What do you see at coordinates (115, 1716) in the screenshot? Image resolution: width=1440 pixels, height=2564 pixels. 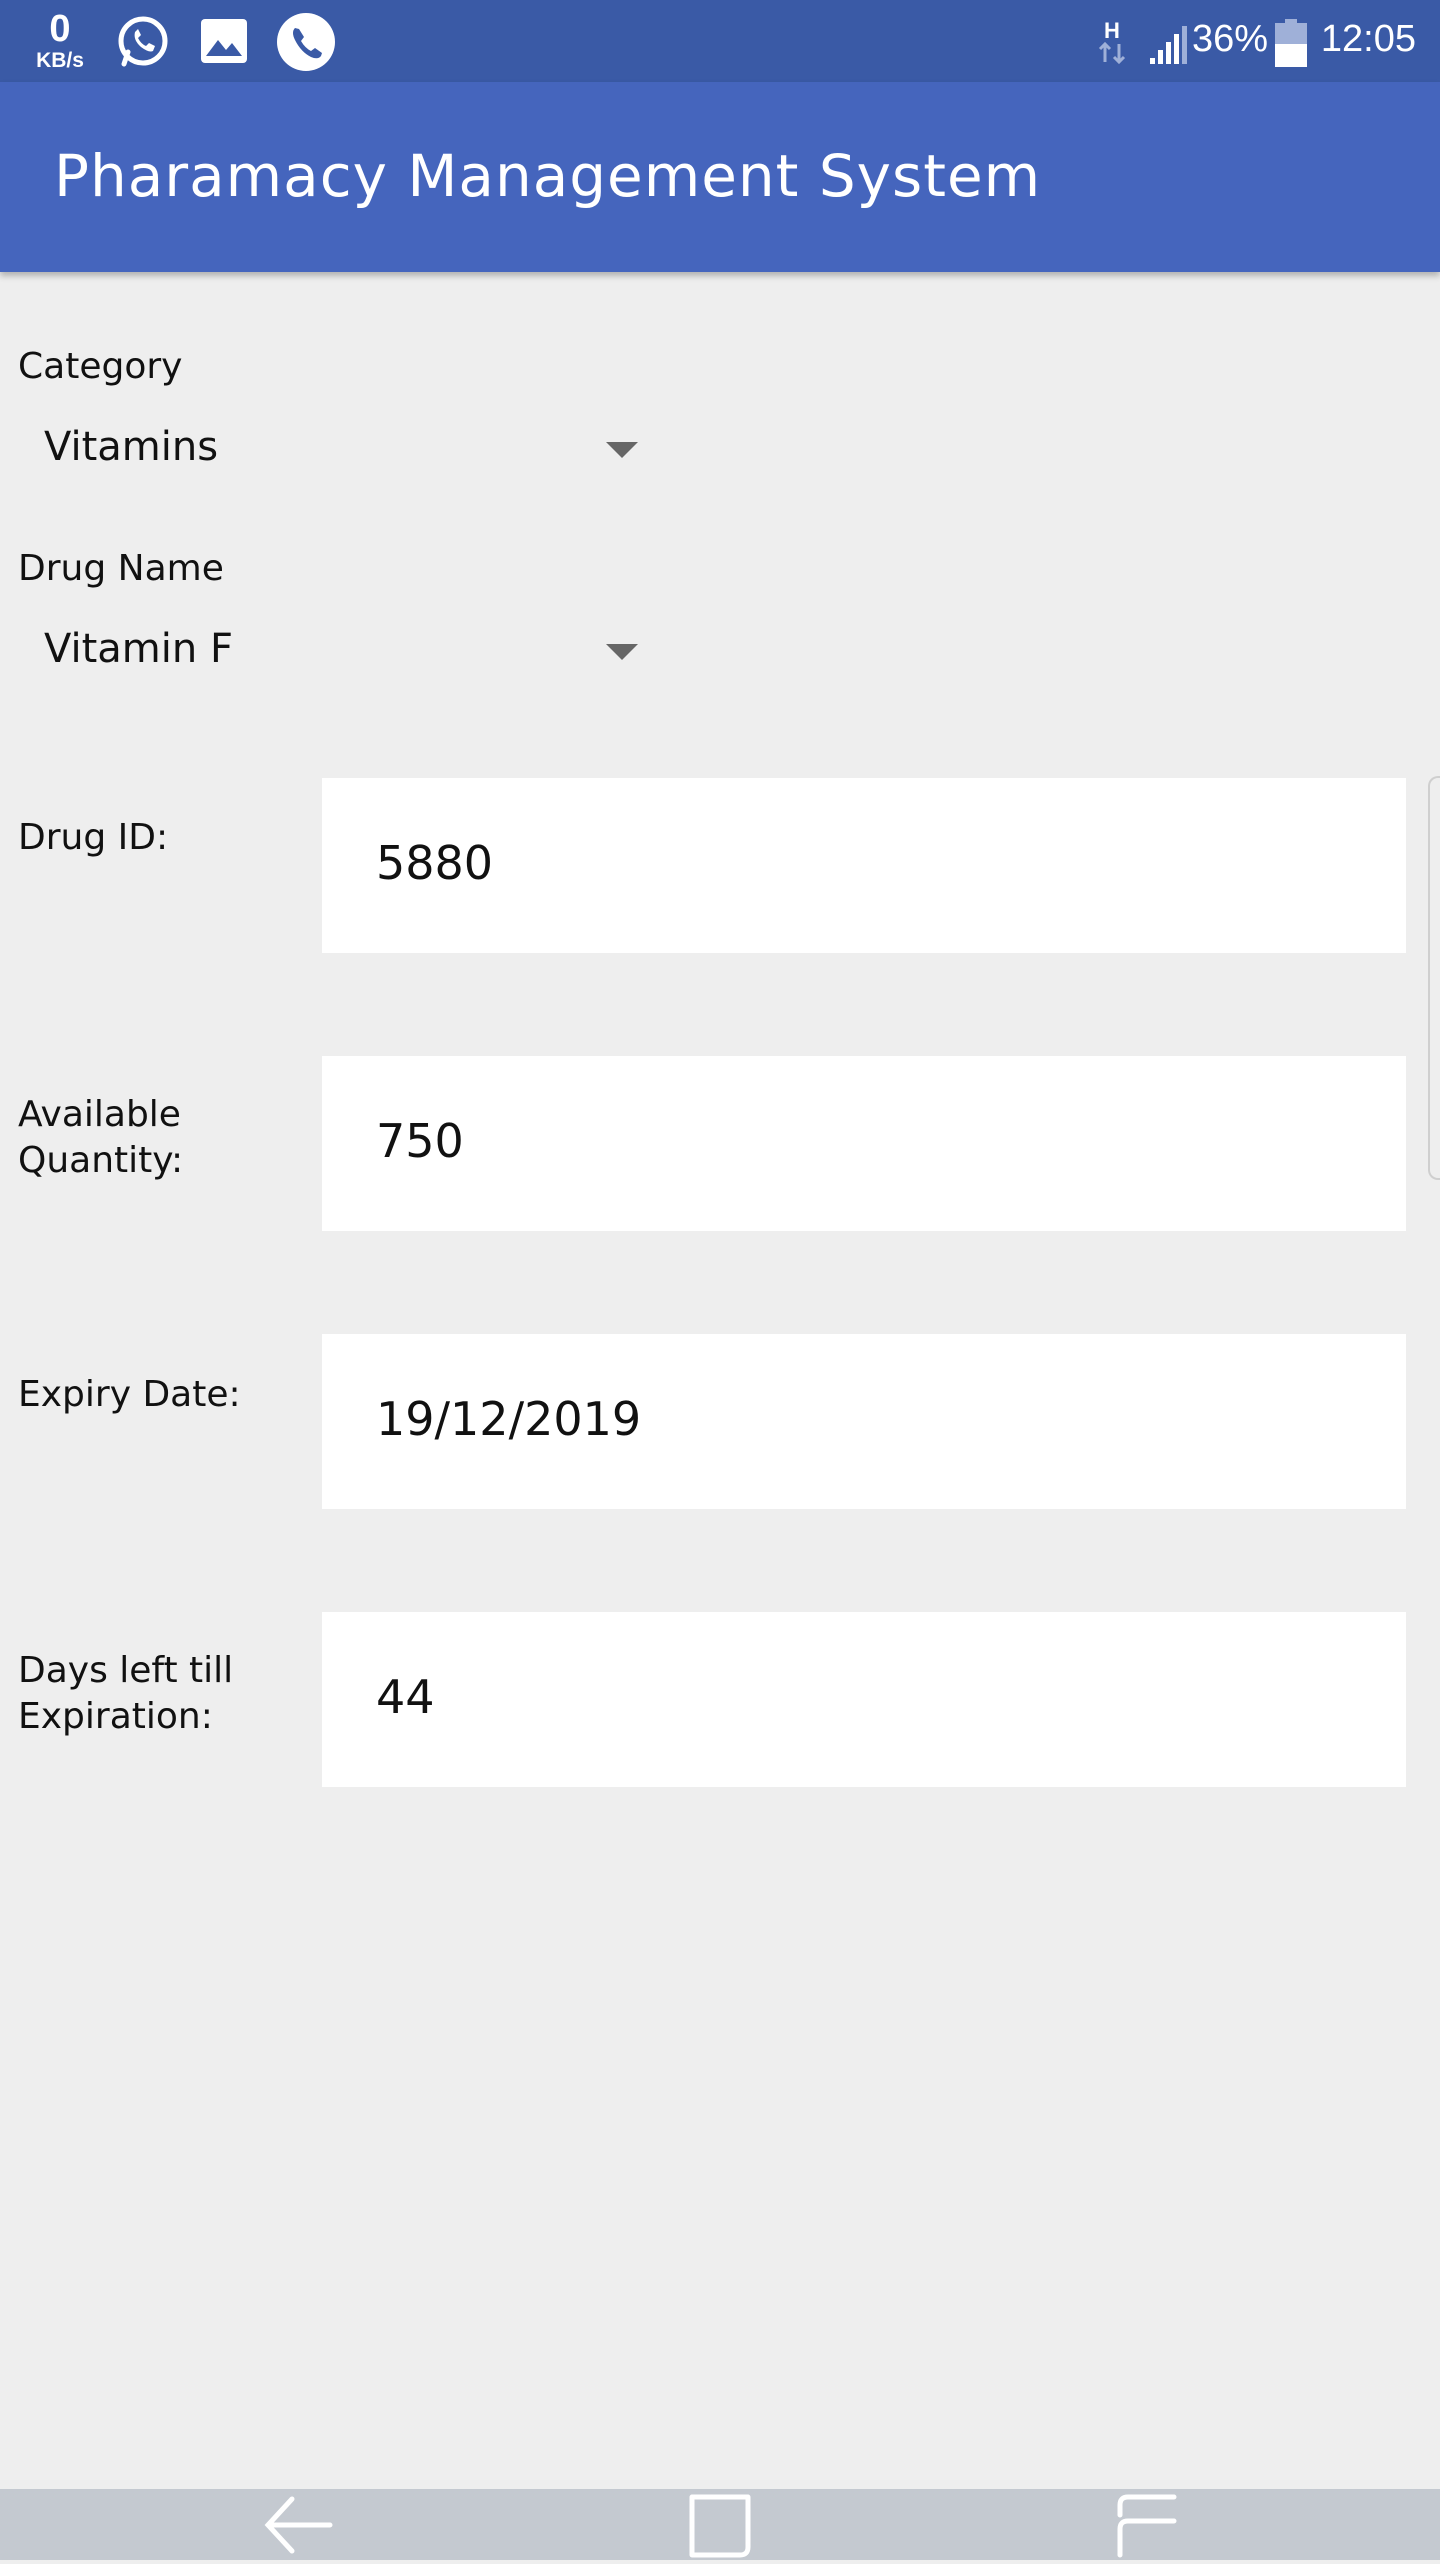 I see `days-left-label-line2: Expiration:` at bounding box center [115, 1716].